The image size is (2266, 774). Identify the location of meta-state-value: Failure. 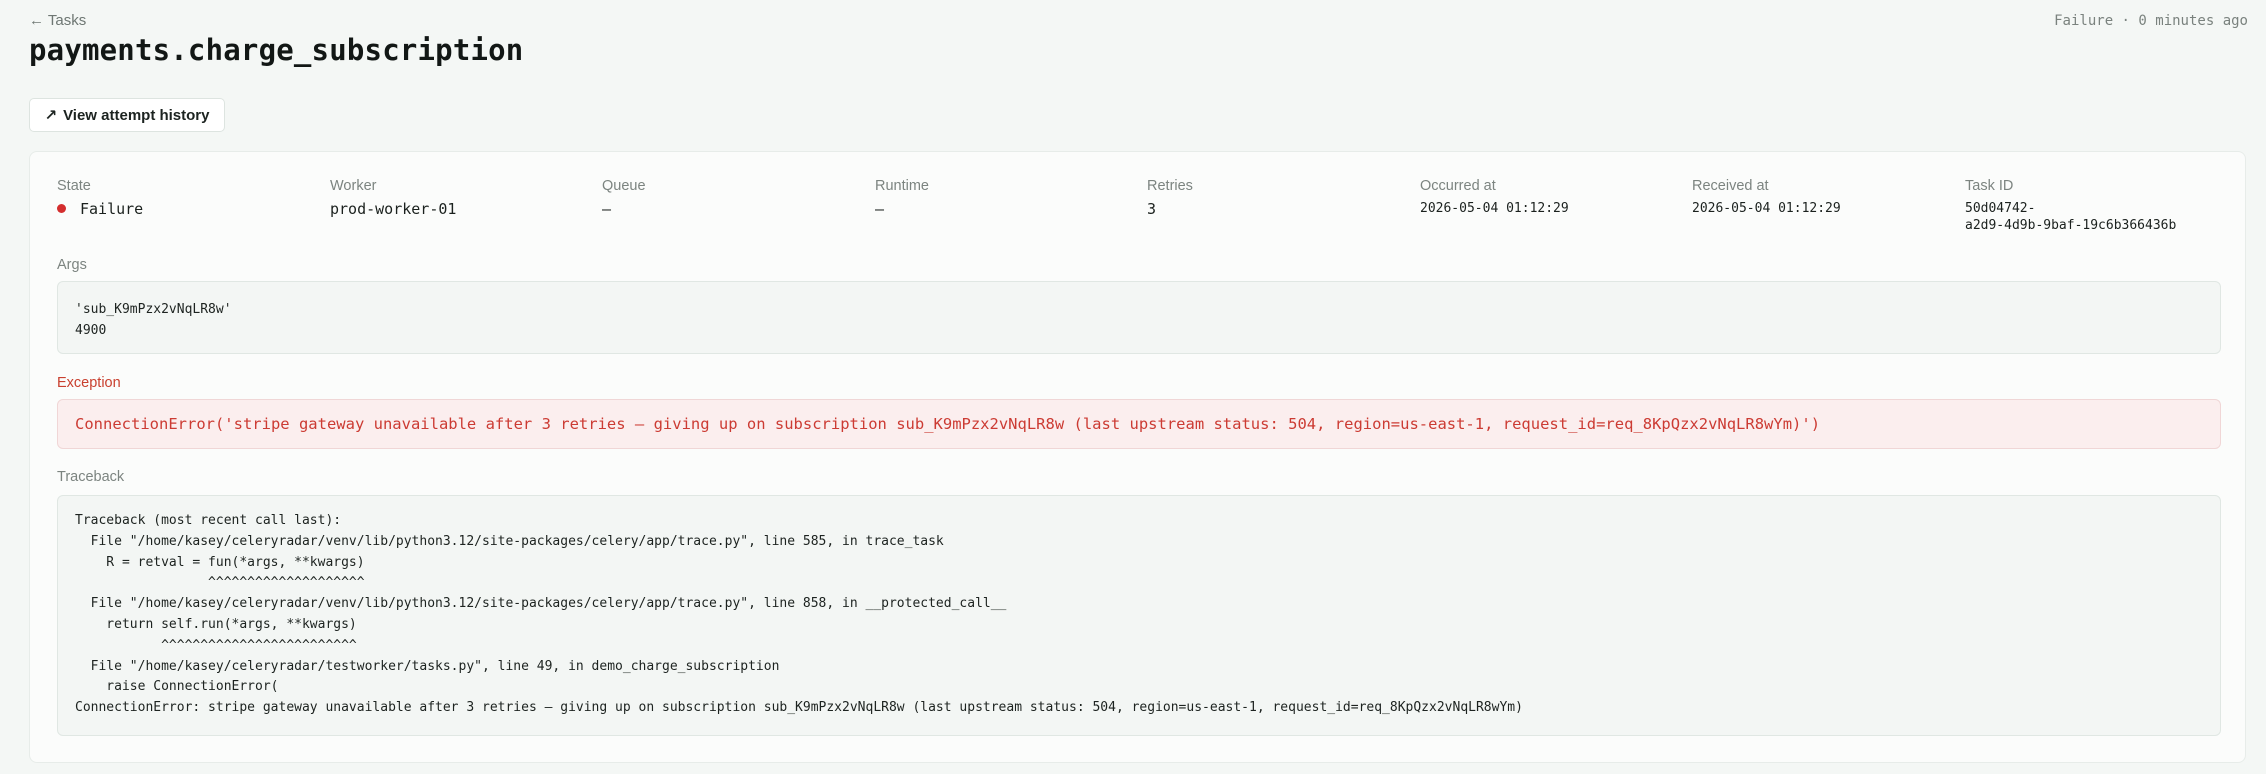
(100, 209).